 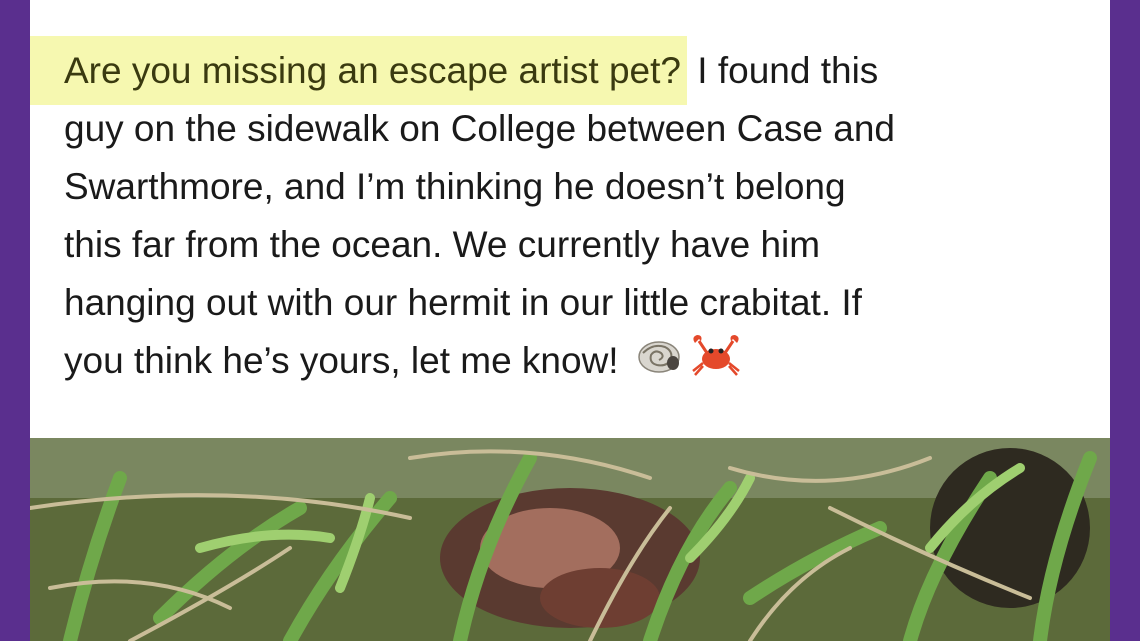 What do you see at coordinates (659, 363) in the screenshot?
I see `spiral-shell-icon` at bounding box center [659, 363].